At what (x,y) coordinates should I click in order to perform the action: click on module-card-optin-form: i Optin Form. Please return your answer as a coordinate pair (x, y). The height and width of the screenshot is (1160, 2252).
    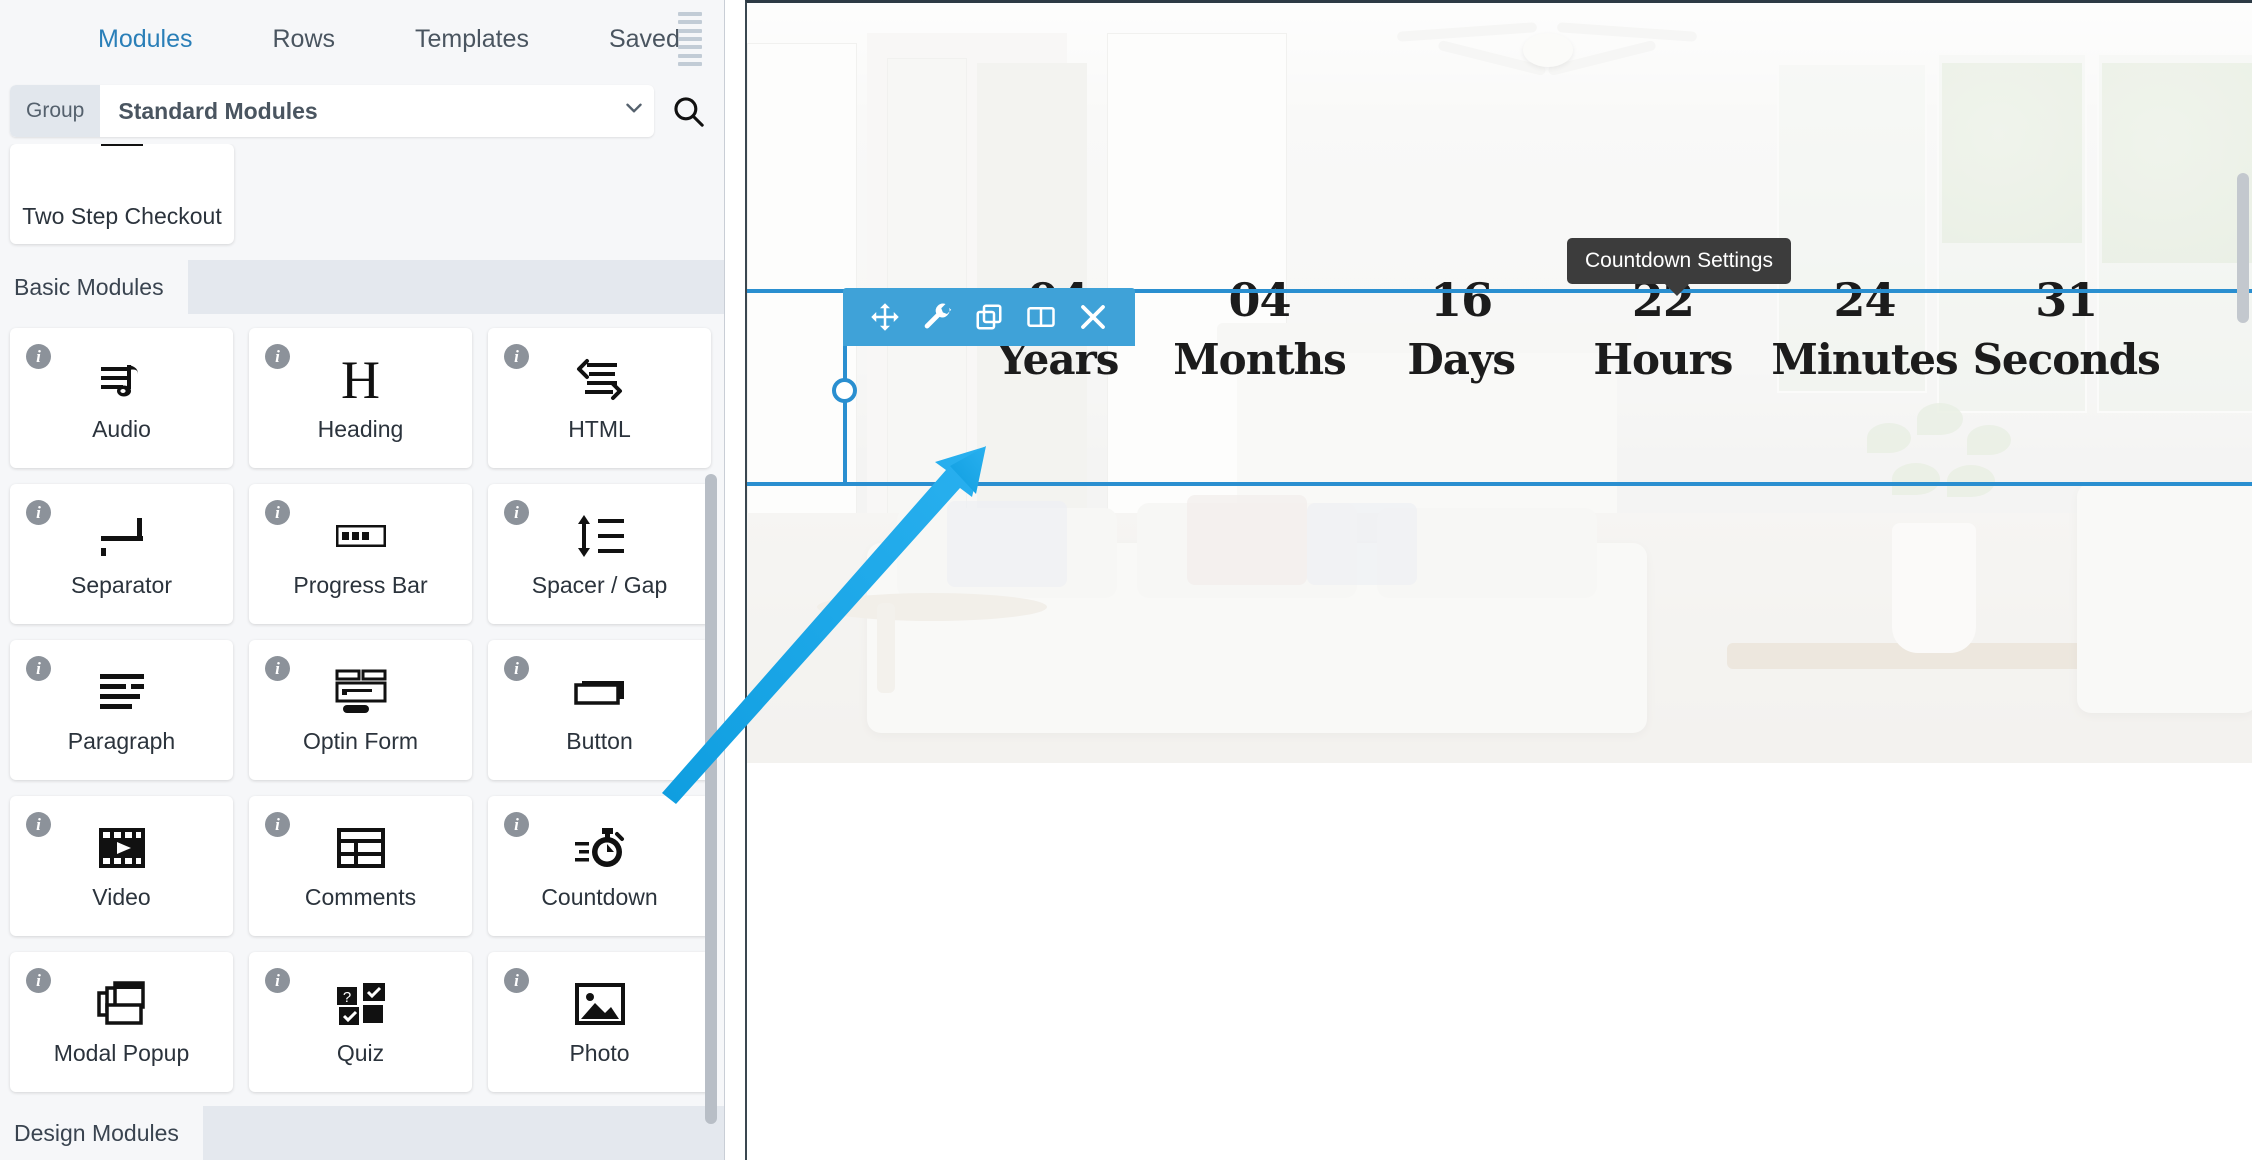
    Looking at the image, I should click on (360, 710).